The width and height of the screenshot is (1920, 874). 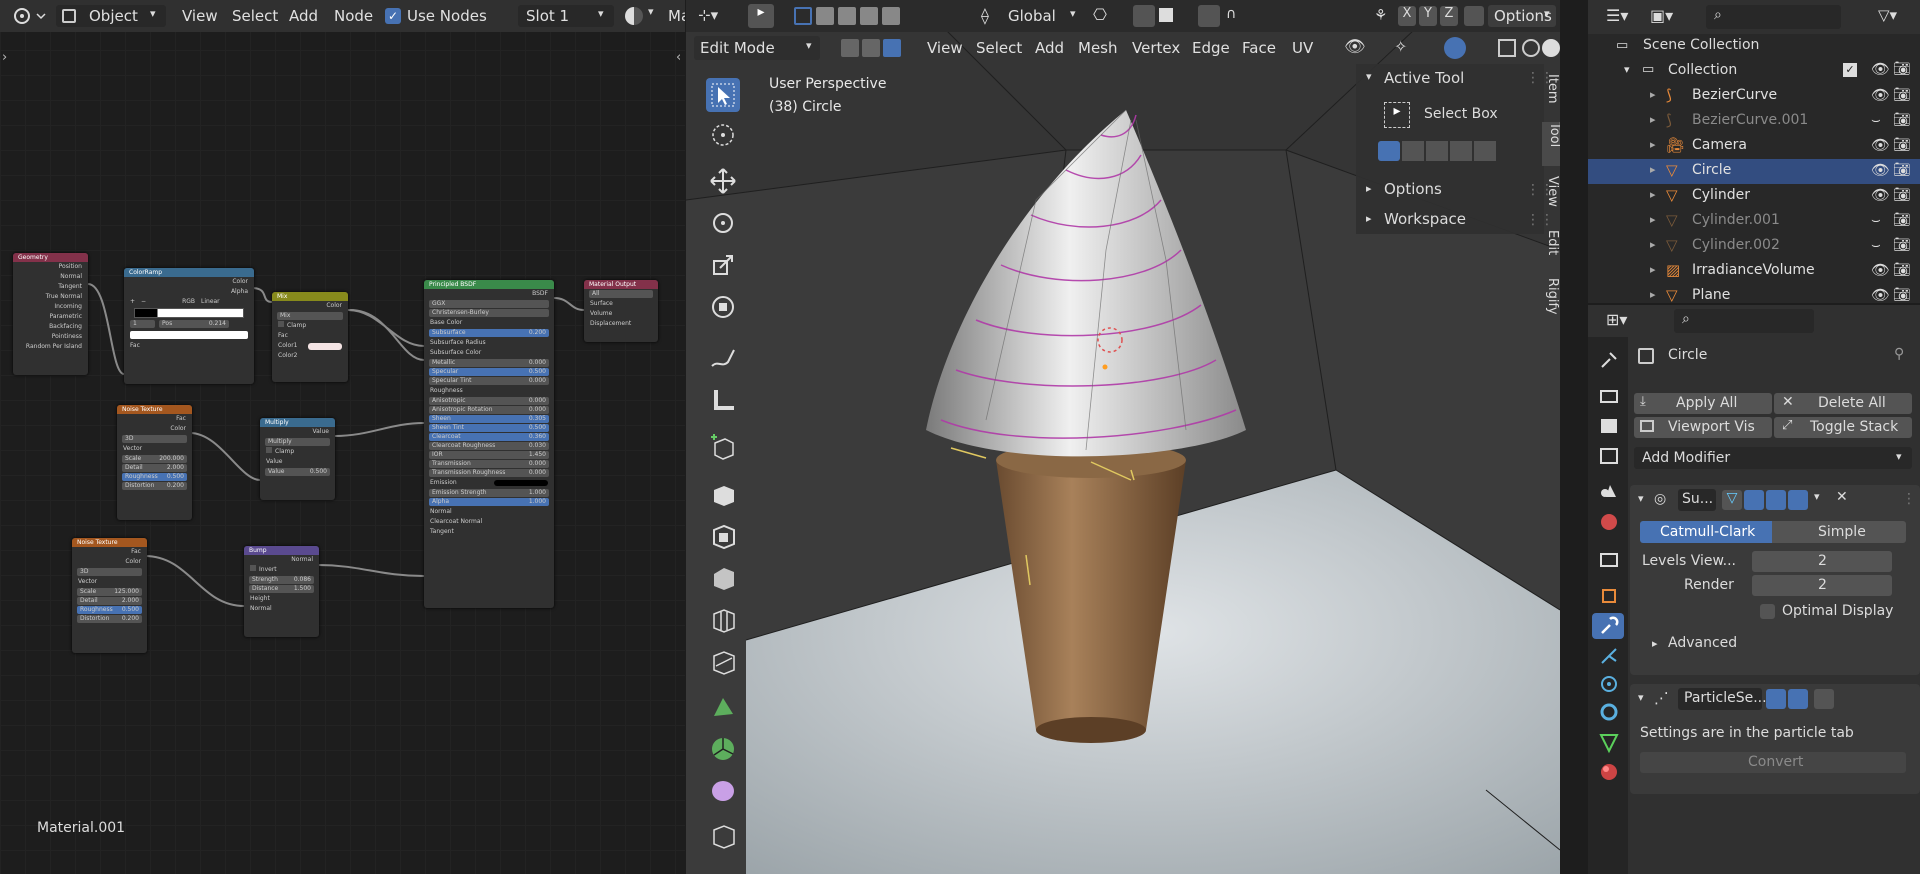 What do you see at coordinates (1369, 76) in the screenshot?
I see `chevron-down-icon: ▾` at bounding box center [1369, 76].